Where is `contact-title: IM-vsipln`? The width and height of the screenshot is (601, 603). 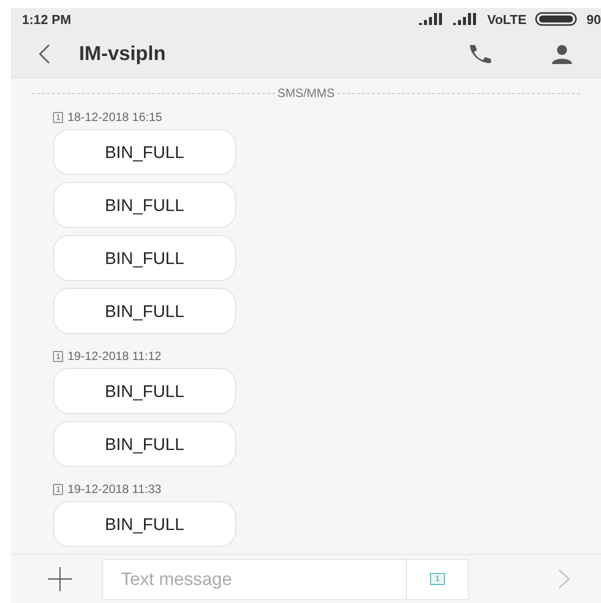 contact-title: IM-vsipln is located at coordinates (122, 55).